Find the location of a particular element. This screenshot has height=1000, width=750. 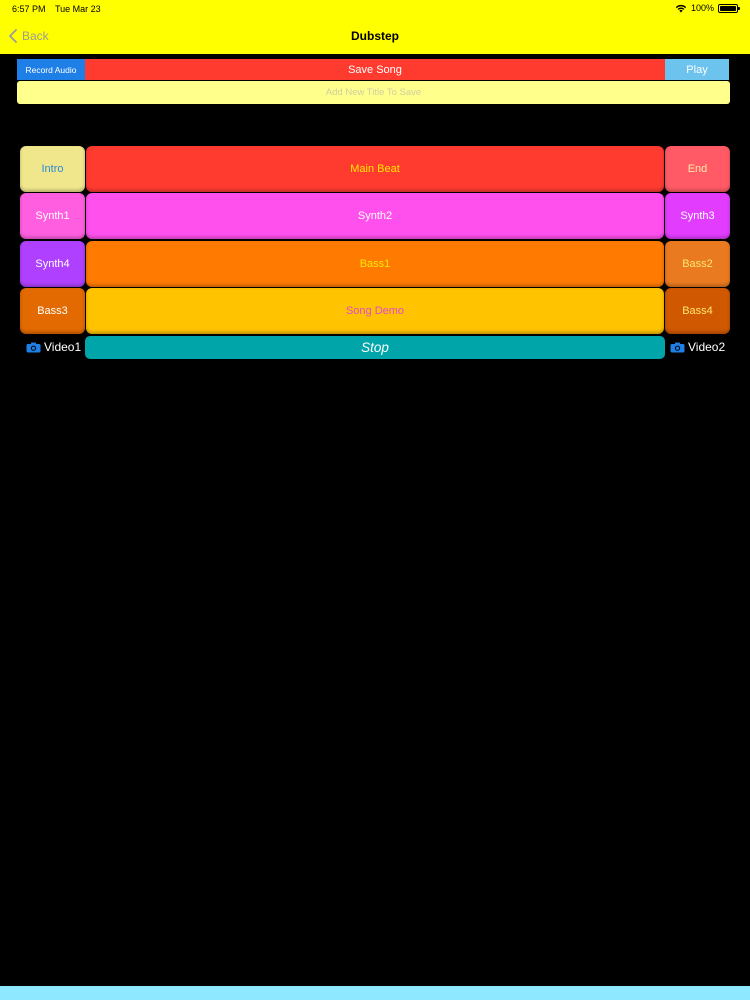

pad-synth1: Synth1 is located at coordinates (52, 216).